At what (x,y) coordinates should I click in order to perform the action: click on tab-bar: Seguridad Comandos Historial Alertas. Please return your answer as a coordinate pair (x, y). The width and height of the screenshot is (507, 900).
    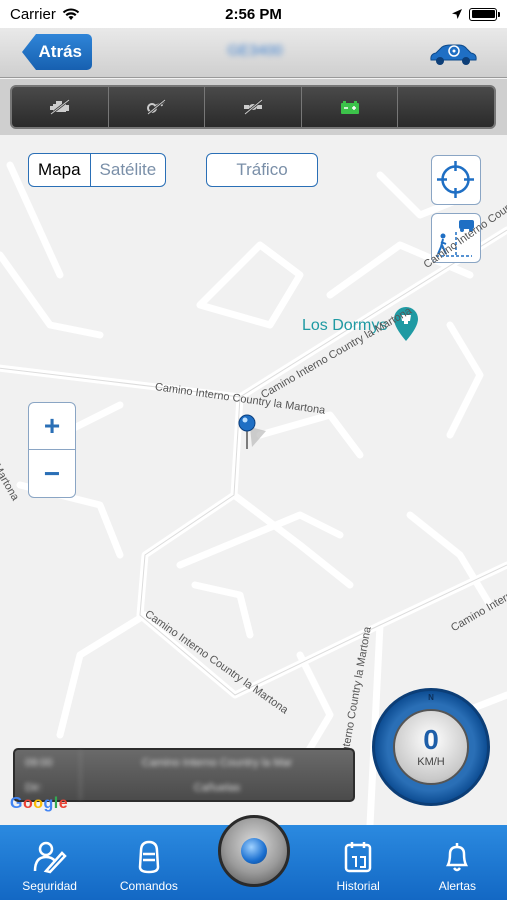
    Looking at the image, I should click on (253, 857).